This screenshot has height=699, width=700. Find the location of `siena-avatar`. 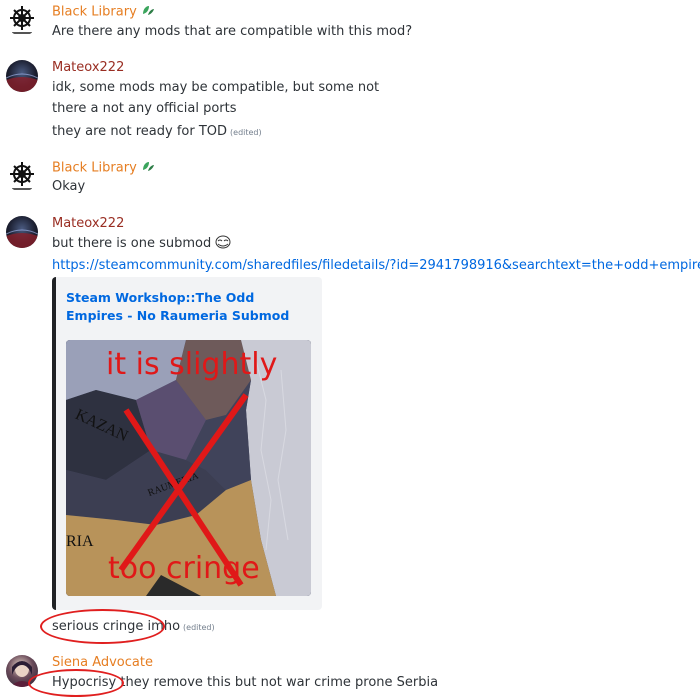

siena-avatar is located at coordinates (22, 671).